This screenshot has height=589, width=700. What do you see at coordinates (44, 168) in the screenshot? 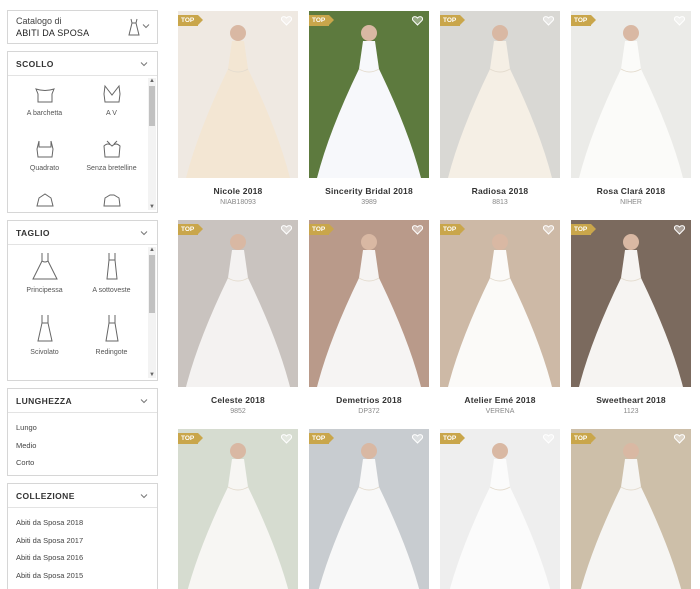
I see `neckline-option-label: Quadrato` at bounding box center [44, 168].